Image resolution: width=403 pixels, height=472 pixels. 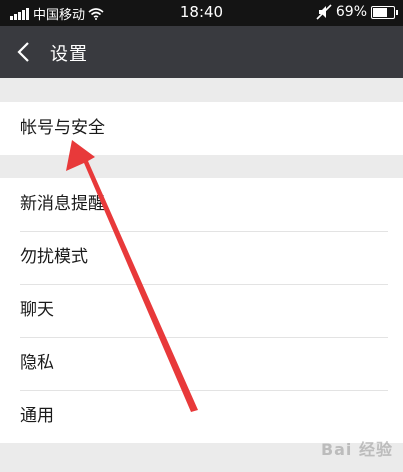 I want to click on nav-bar: 设置, so click(x=201, y=52).